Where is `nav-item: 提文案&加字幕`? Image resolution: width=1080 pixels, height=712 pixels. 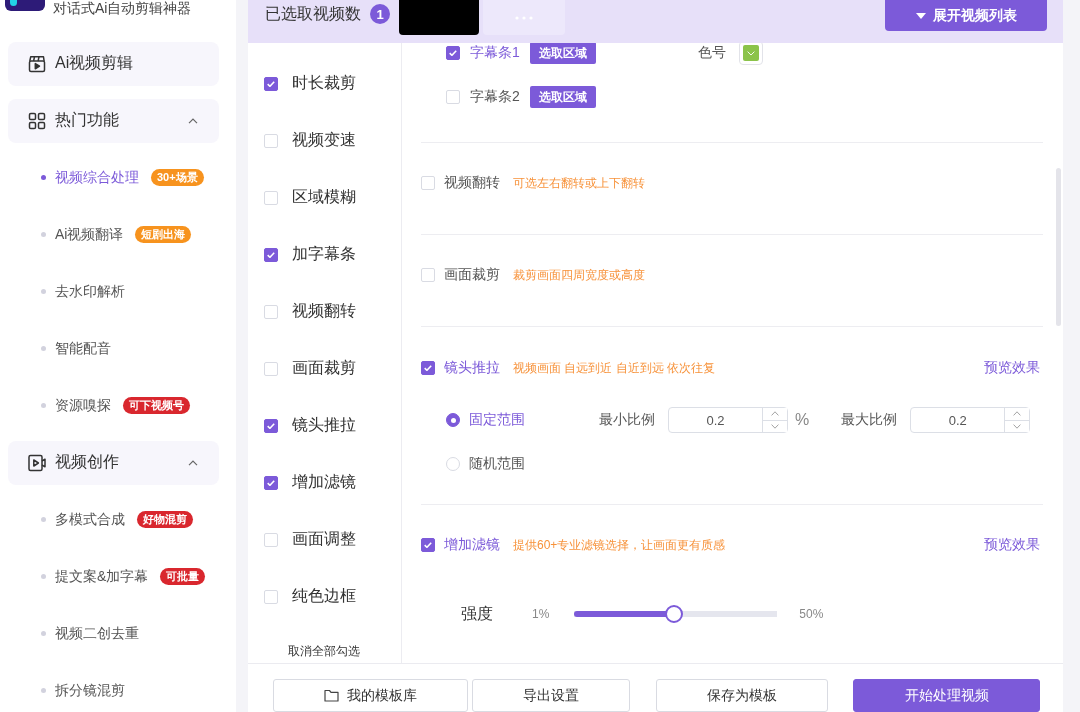
nav-item: 提文案&加字幕 is located at coordinates (95, 576).